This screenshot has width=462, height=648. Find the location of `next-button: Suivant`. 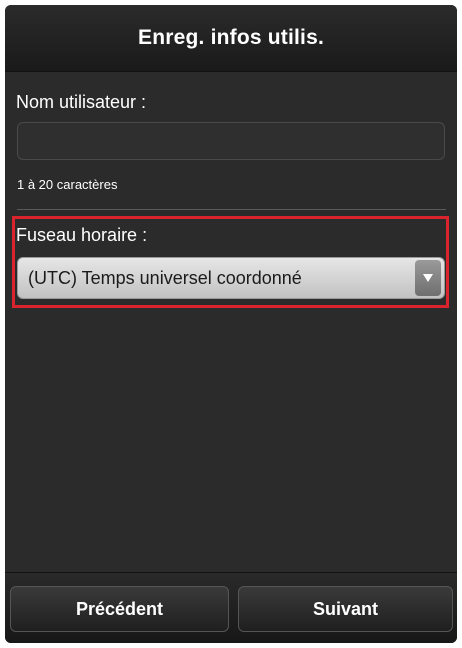

next-button: Suivant is located at coordinates (345, 609).